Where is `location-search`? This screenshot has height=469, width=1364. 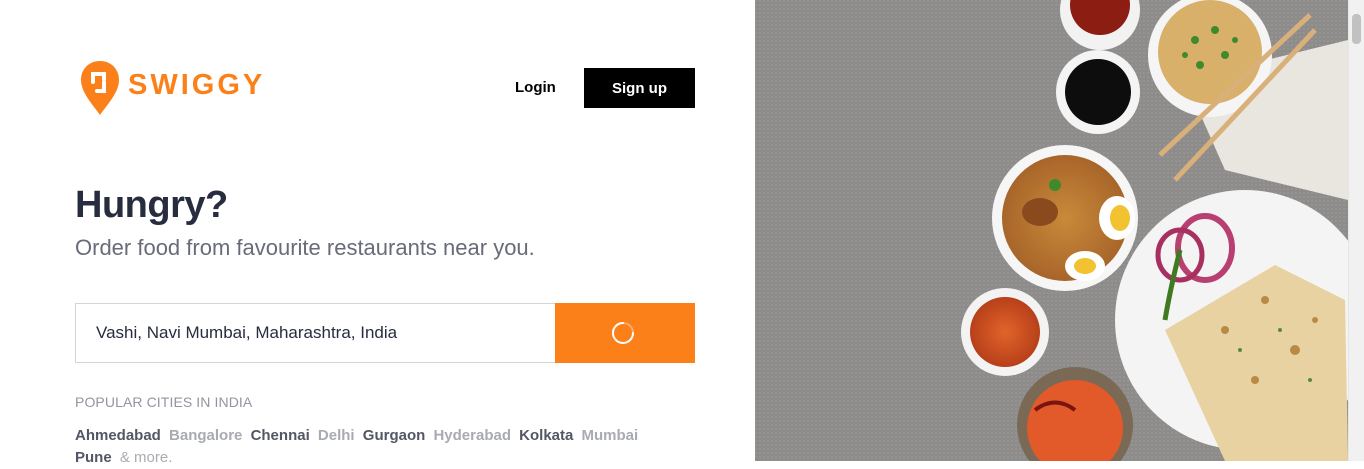
location-search is located at coordinates (385, 333).